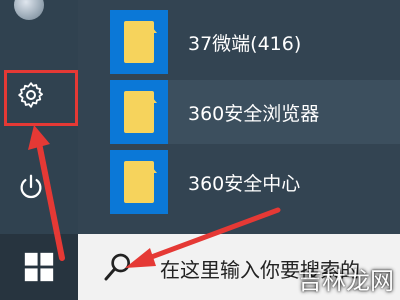 This screenshot has height=300, width=400. I want to click on app-label: 360安全中心, so click(244, 183).